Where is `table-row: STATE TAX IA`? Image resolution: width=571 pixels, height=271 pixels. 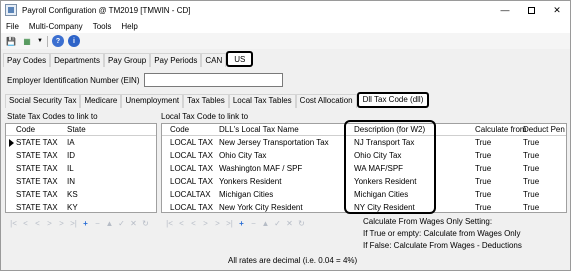
table-row: STATE TAX IA is located at coordinates (81, 142).